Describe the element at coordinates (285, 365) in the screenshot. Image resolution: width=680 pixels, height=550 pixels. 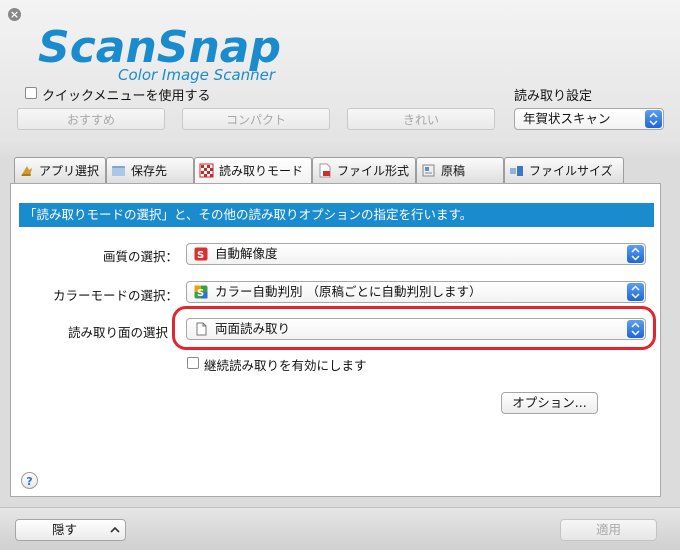
I see `continuous-scan-label: 継続読み取りを有効にします` at that location.